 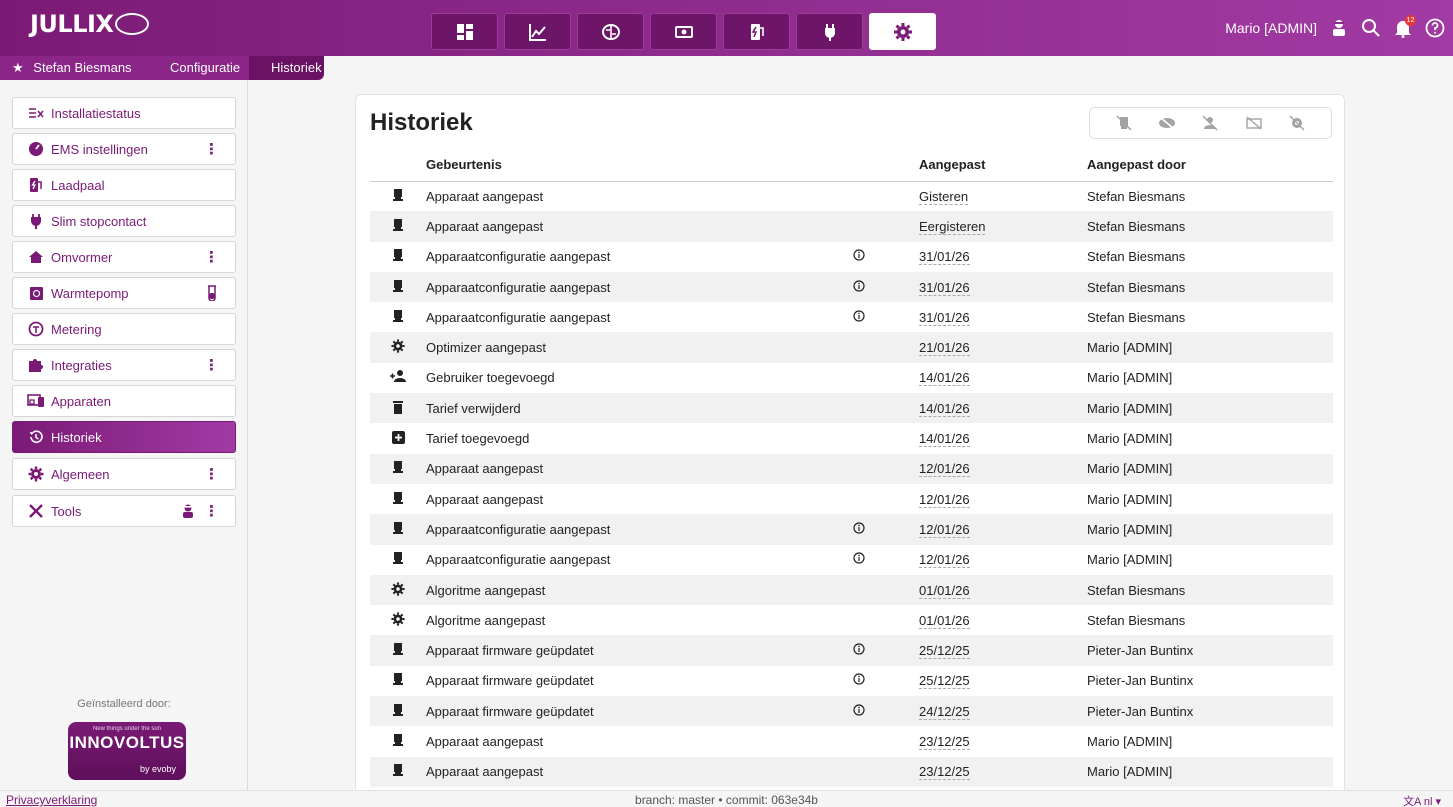 I want to click on sidebar-item-warmtepomp: Warmtepomp, so click(x=124, y=293).